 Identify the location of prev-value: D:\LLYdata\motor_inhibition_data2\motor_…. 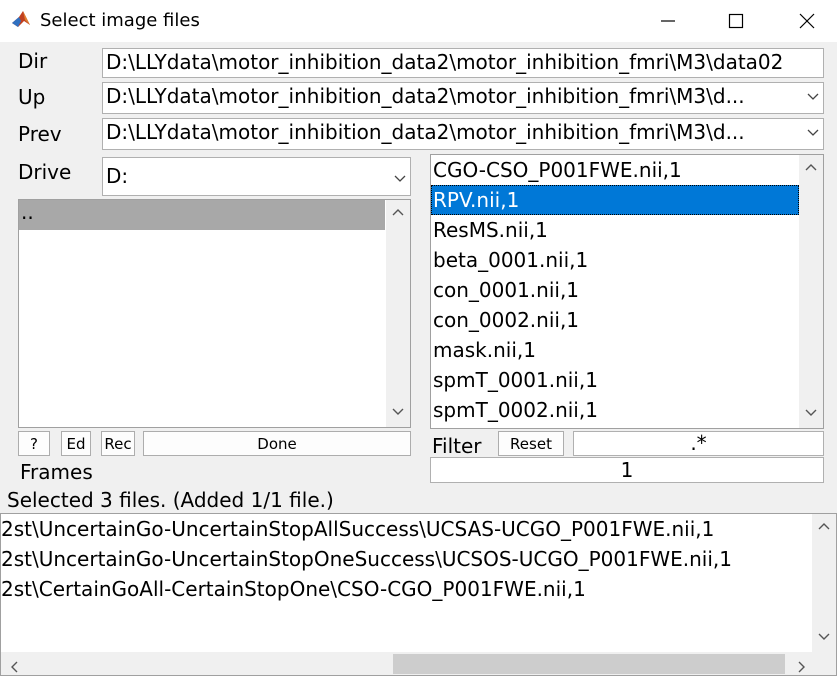
(425, 132).